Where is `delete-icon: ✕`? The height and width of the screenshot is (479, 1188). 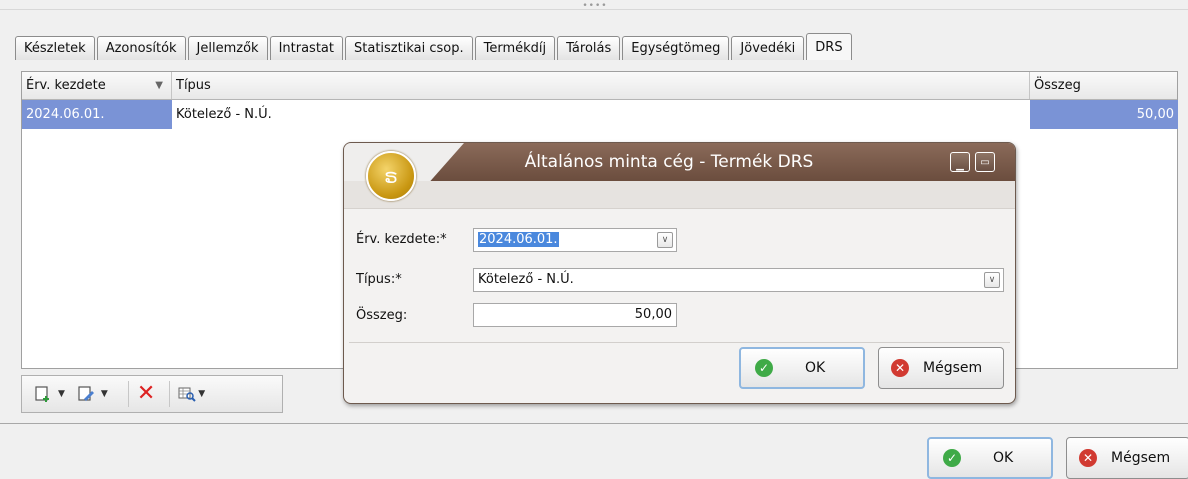
delete-icon: ✕ is located at coordinates (146, 393).